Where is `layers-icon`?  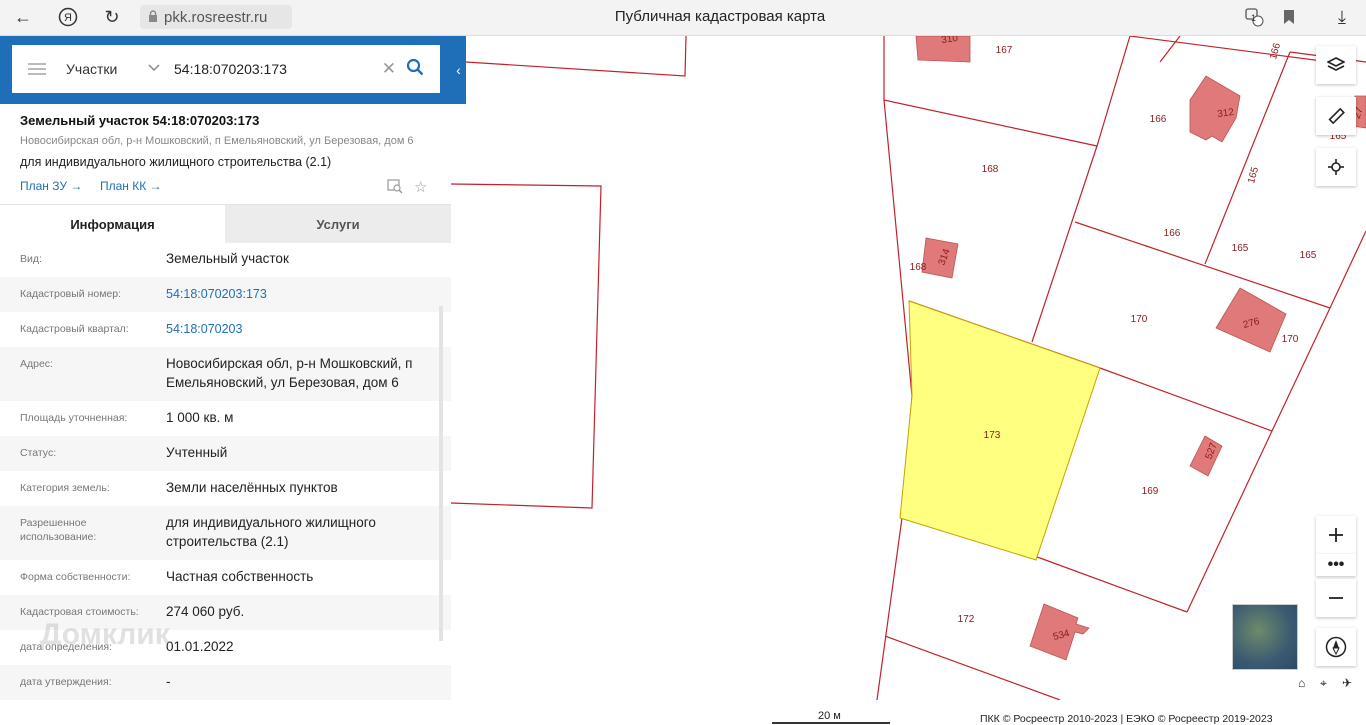
layers-icon is located at coordinates (1336, 64).